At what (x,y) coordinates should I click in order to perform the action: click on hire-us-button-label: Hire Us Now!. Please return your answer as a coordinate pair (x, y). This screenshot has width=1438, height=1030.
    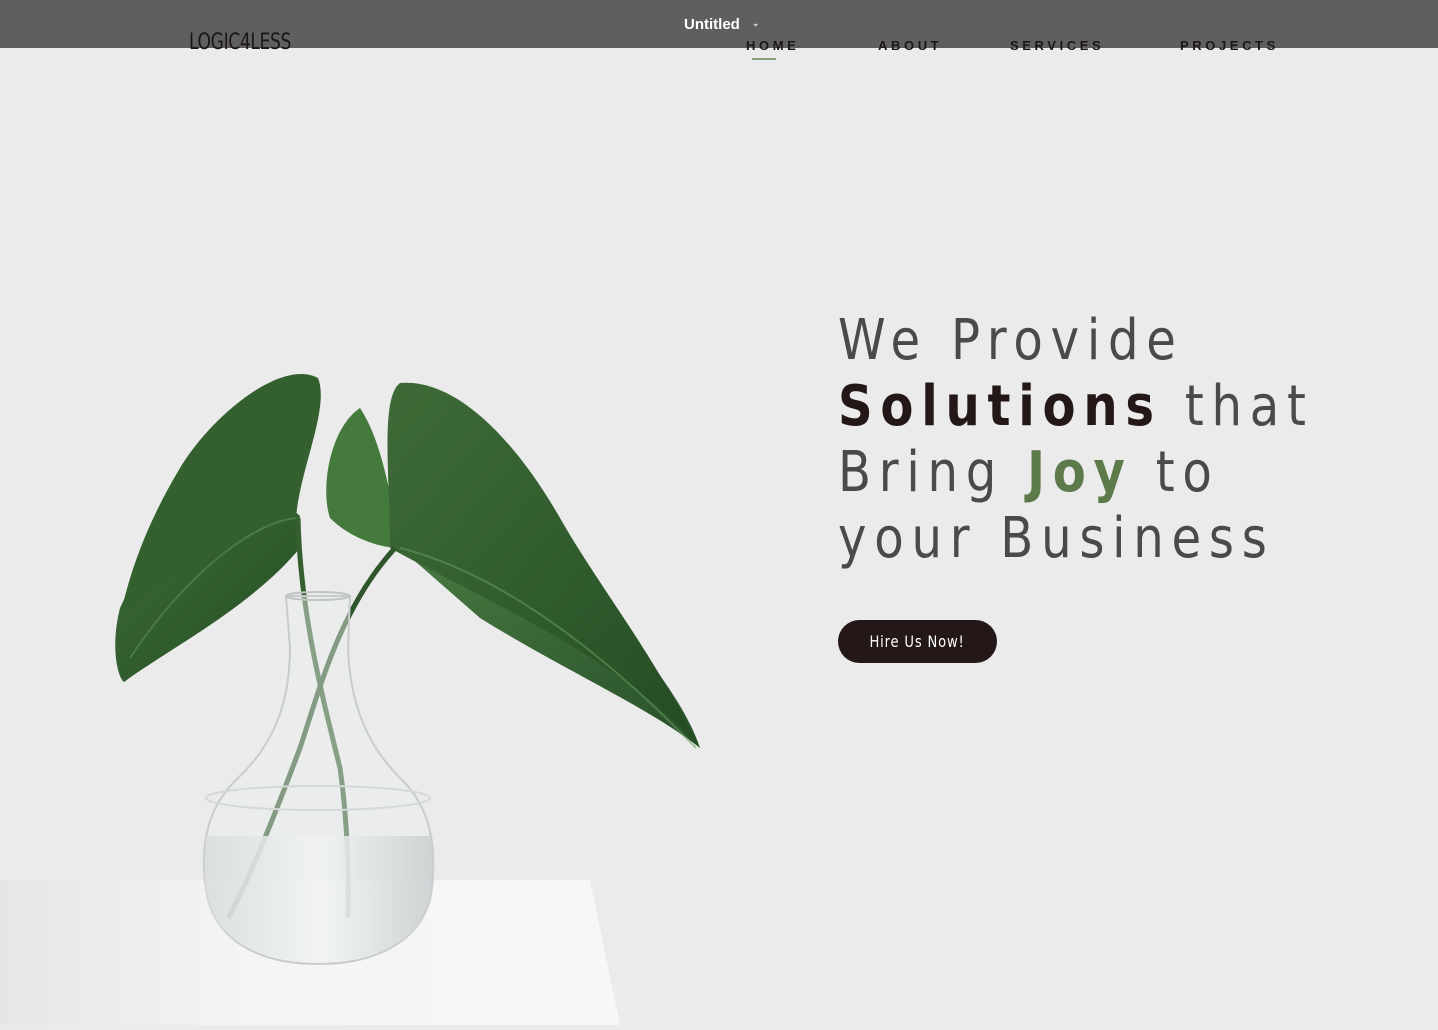
    Looking at the image, I should click on (917, 641).